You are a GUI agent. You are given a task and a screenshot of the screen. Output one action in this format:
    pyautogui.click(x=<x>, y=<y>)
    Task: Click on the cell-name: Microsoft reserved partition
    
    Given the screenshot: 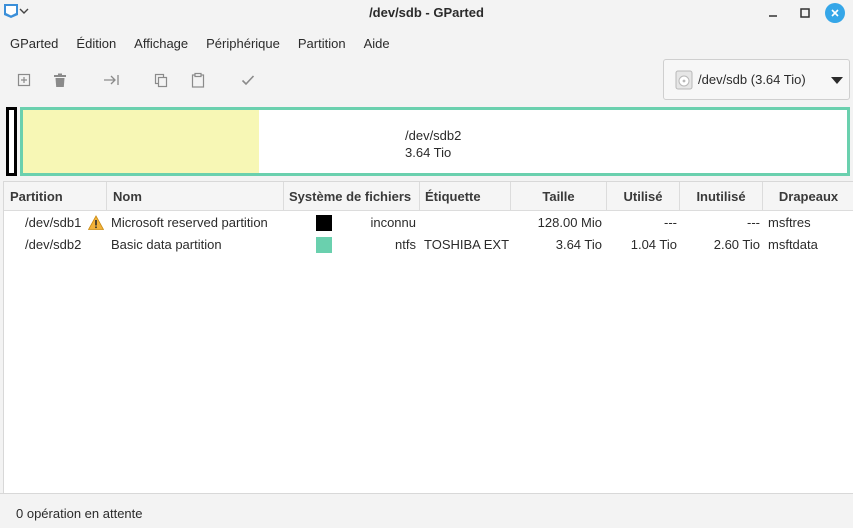 What is the action you would take?
    pyautogui.click(x=189, y=222)
    